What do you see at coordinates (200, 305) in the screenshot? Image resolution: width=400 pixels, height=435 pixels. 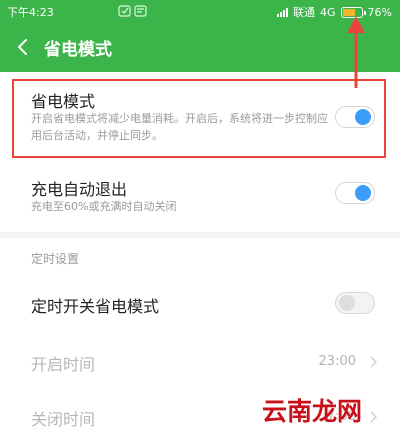 I see `scheduled-toggle-row: 定时开关省电模式` at bounding box center [200, 305].